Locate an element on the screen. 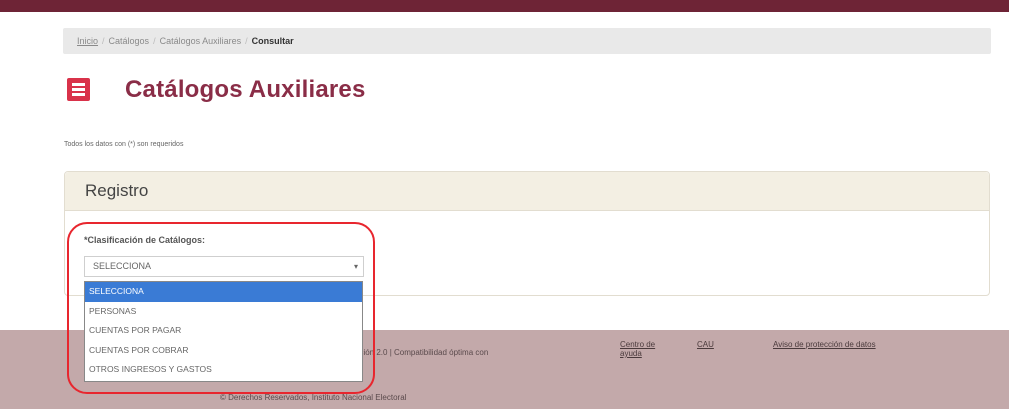  menu-button is located at coordinates (78, 89).